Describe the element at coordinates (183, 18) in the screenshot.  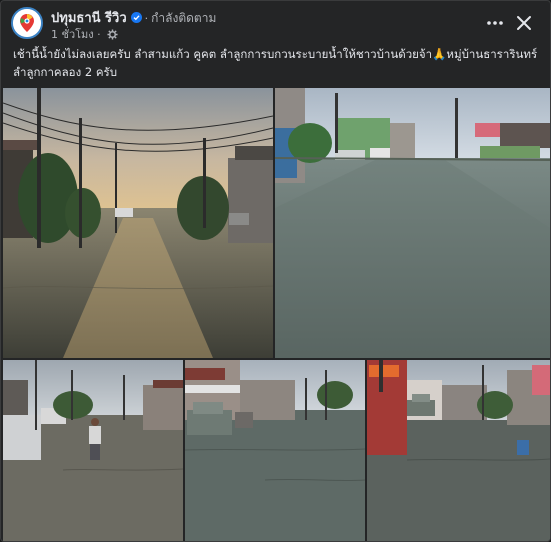
I see `following-button: กำลังติดตาม` at that location.